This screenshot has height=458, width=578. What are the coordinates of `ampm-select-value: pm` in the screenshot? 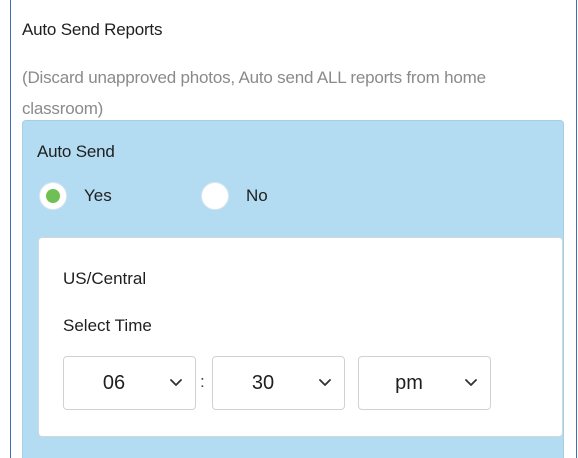 It's located at (409, 383).